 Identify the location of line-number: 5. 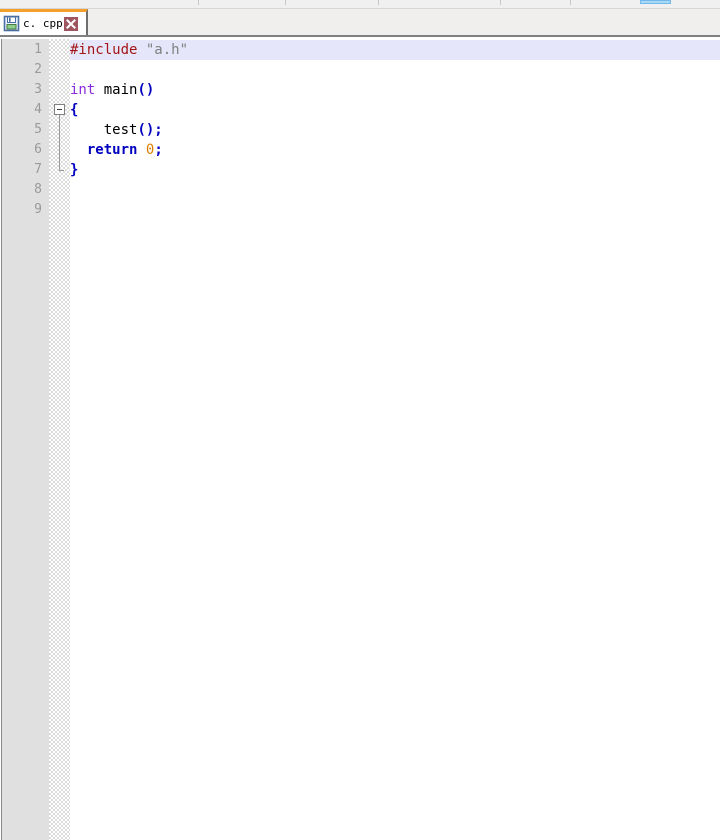
(38, 129).